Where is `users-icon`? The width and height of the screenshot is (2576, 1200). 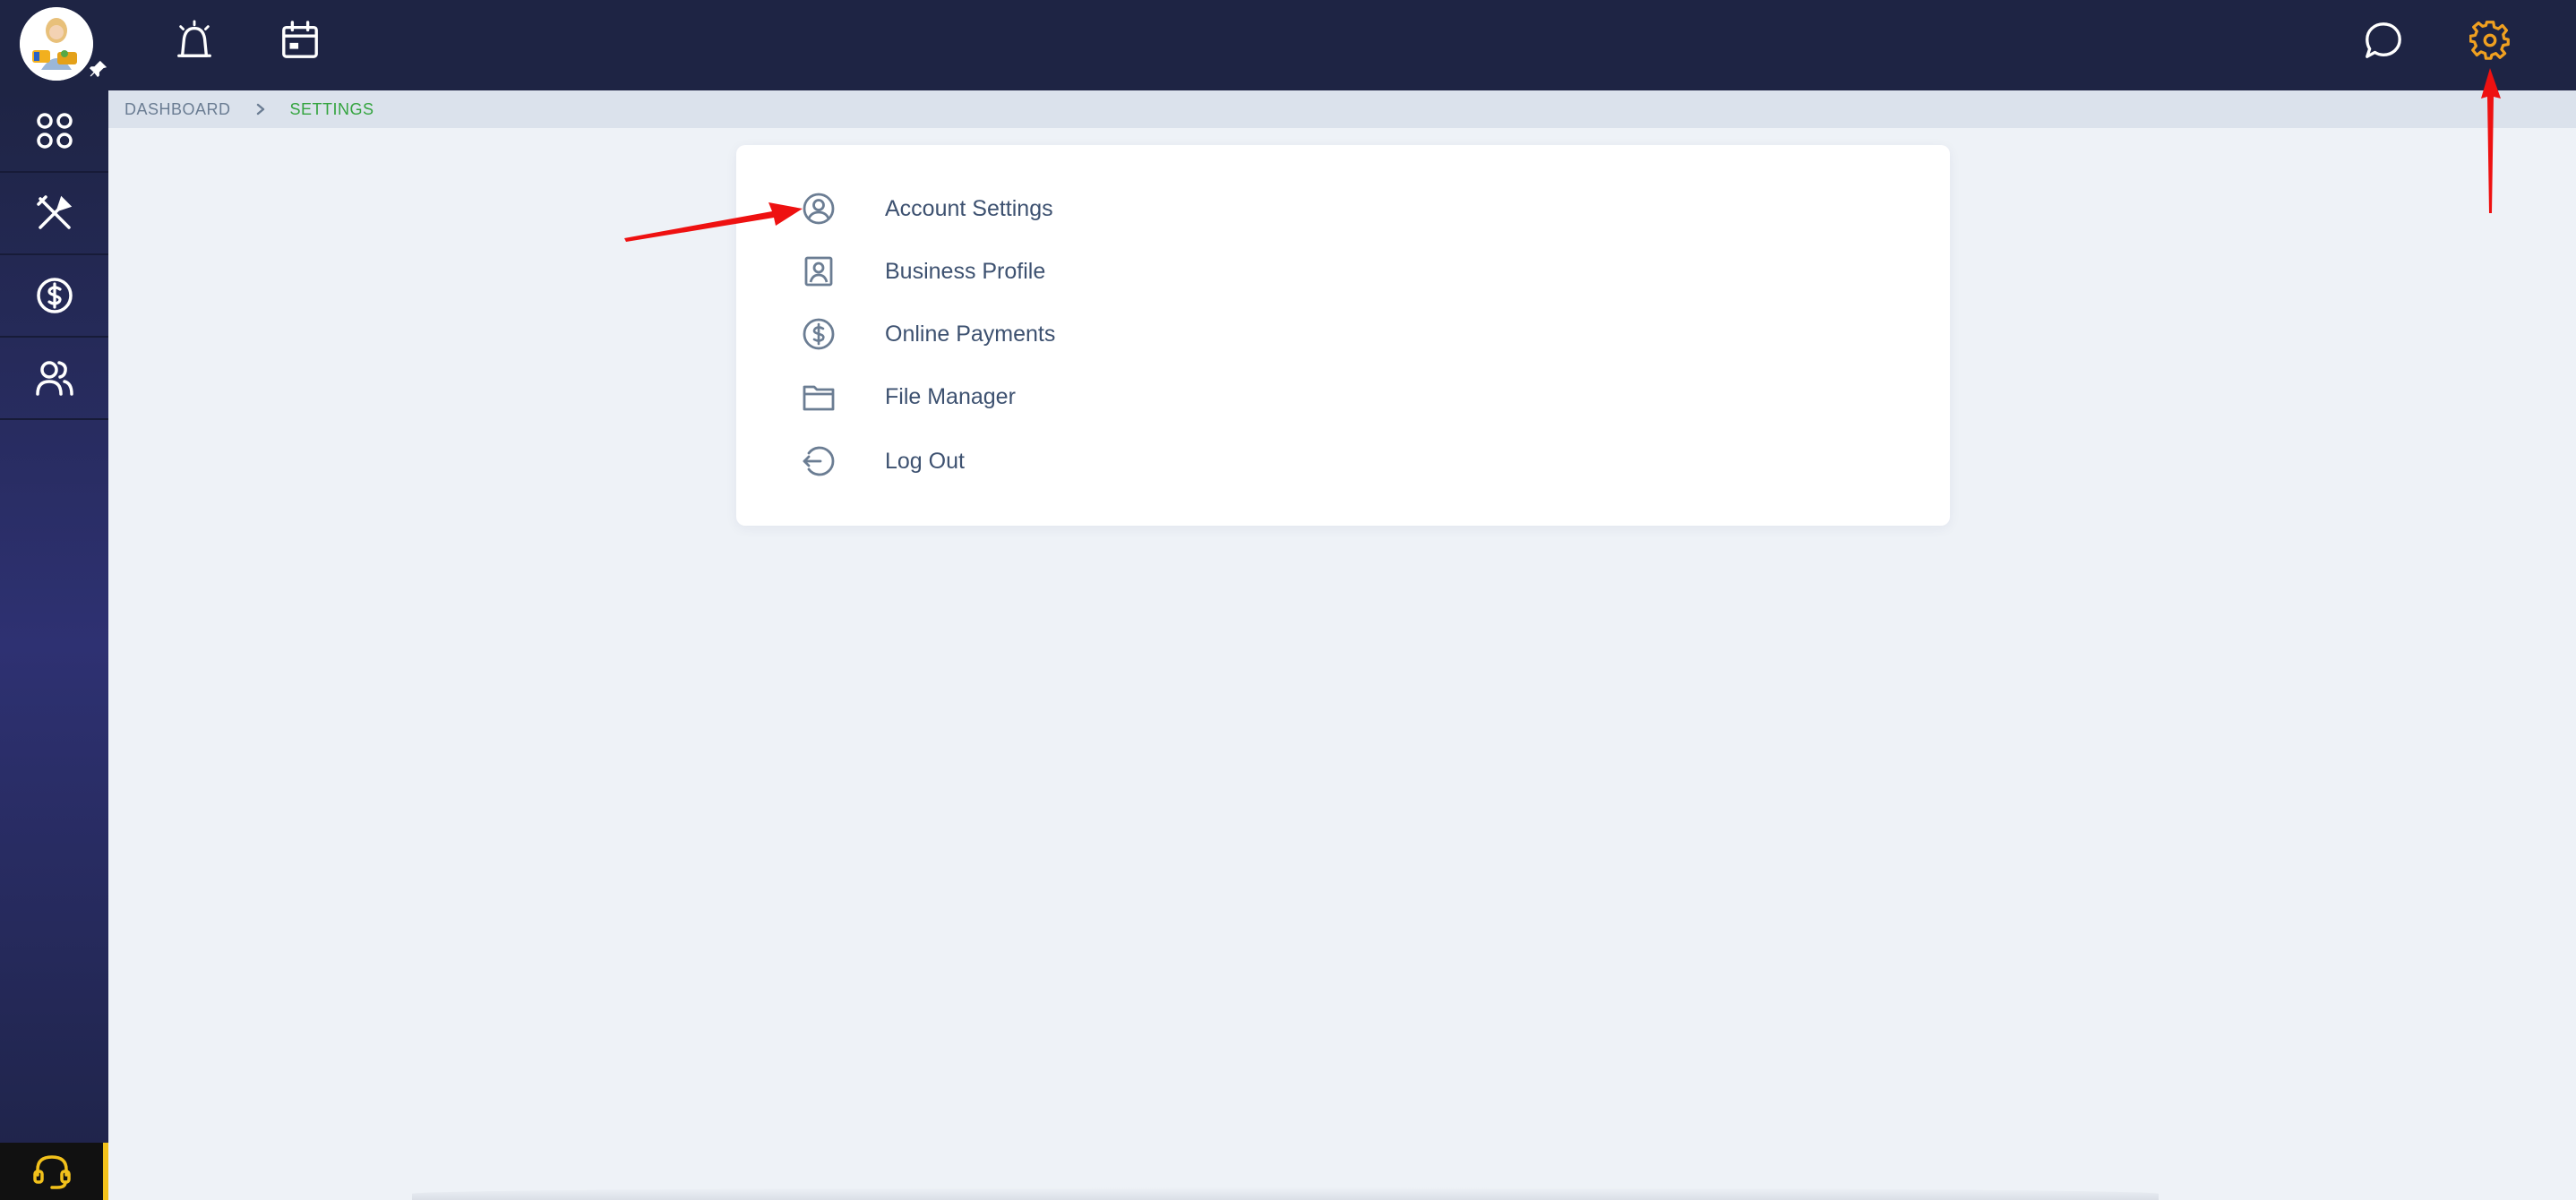 users-icon is located at coordinates (54, 379).